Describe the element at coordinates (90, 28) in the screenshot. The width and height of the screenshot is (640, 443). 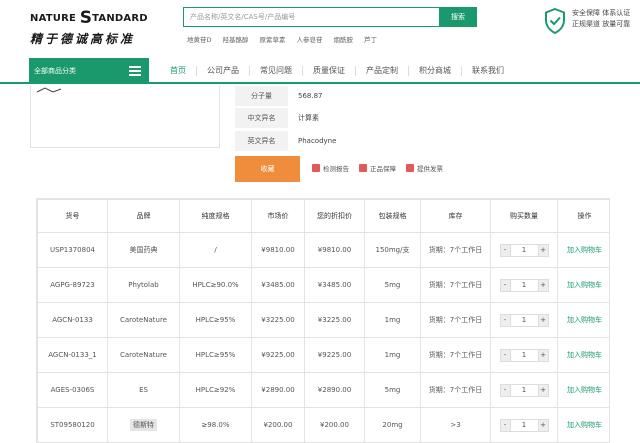
I see `brand-logo: NATURE STANDARD 精于德诚高标准` at that location.